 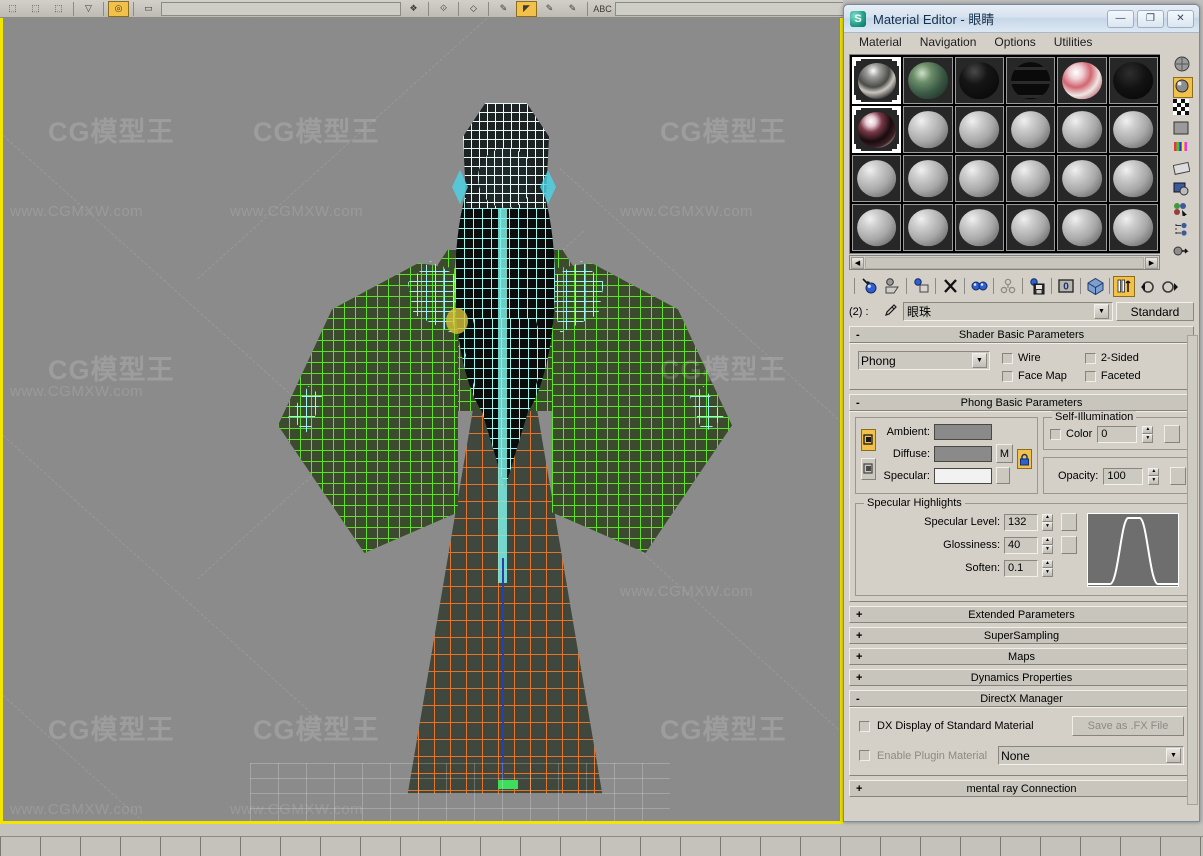 What do you see at coordinates (864, 755) in the screenshot?
I see `enable-plugin-material-checkbox` at bounding box center [864, 755].